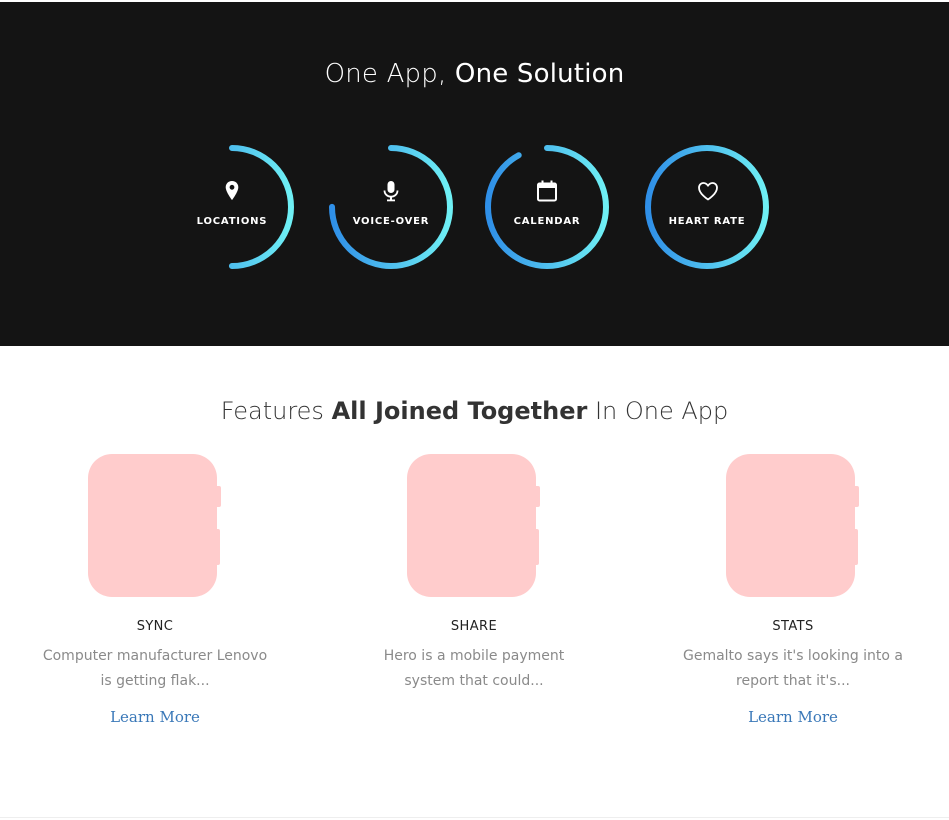 Image resolution: width=949 pixels, height=820 pixels. Describe the element at coordinates (391, 221) in the screenshot. I see `ring-label: VOICE-OVER` at that location.